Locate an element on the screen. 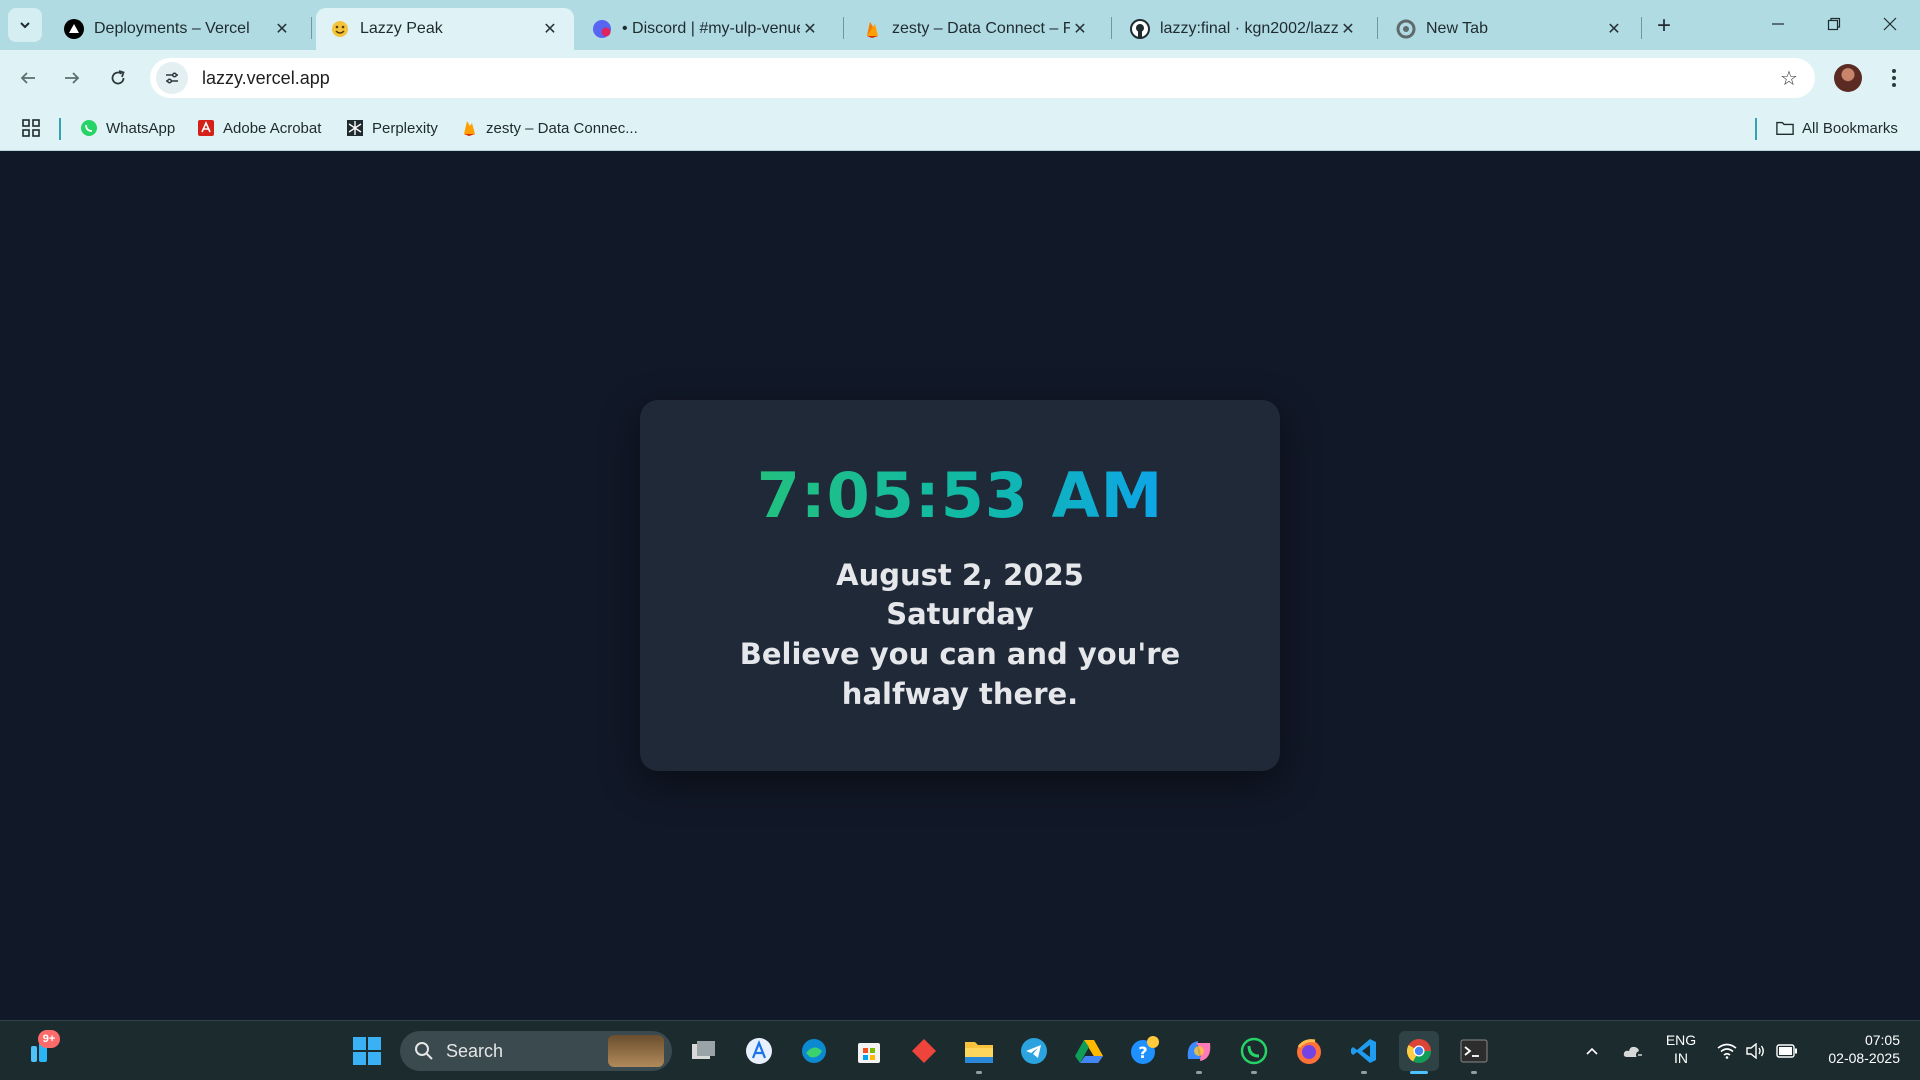 This screenshot has height=1080, width=1920. taskbar-app-active is located at coordinates (1419, 1052).